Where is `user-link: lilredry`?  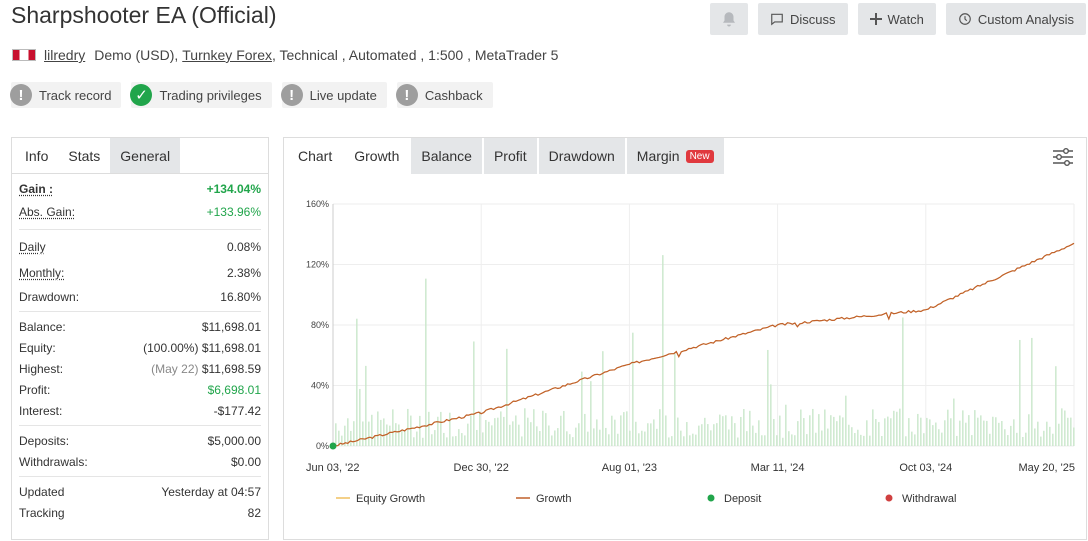
user-link: lilredry is located at coordinates (64, 55).